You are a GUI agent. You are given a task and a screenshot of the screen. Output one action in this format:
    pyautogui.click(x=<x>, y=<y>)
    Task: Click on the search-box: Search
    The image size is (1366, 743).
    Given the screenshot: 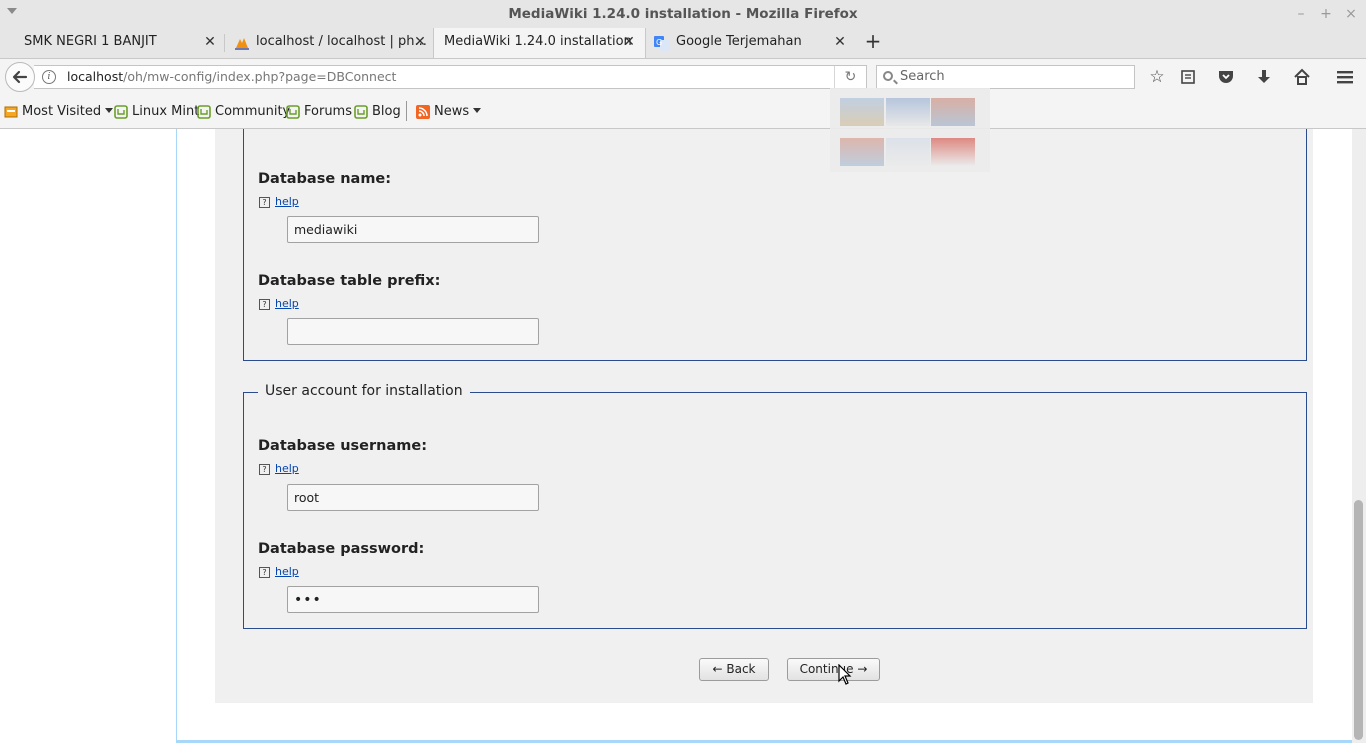 What is the action you would take?
    pyautogui.click(x=1005, y=77)
    